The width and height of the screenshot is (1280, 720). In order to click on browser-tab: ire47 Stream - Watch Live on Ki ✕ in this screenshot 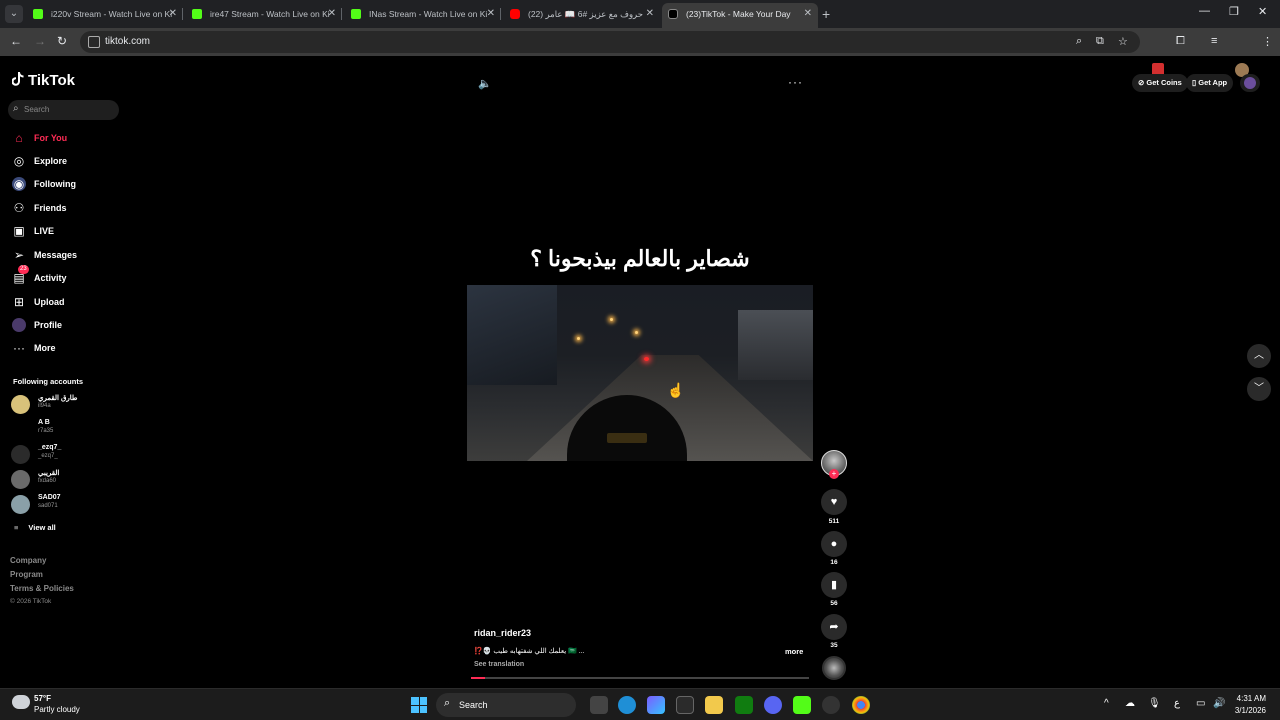, I will do `click(264, 14)`.